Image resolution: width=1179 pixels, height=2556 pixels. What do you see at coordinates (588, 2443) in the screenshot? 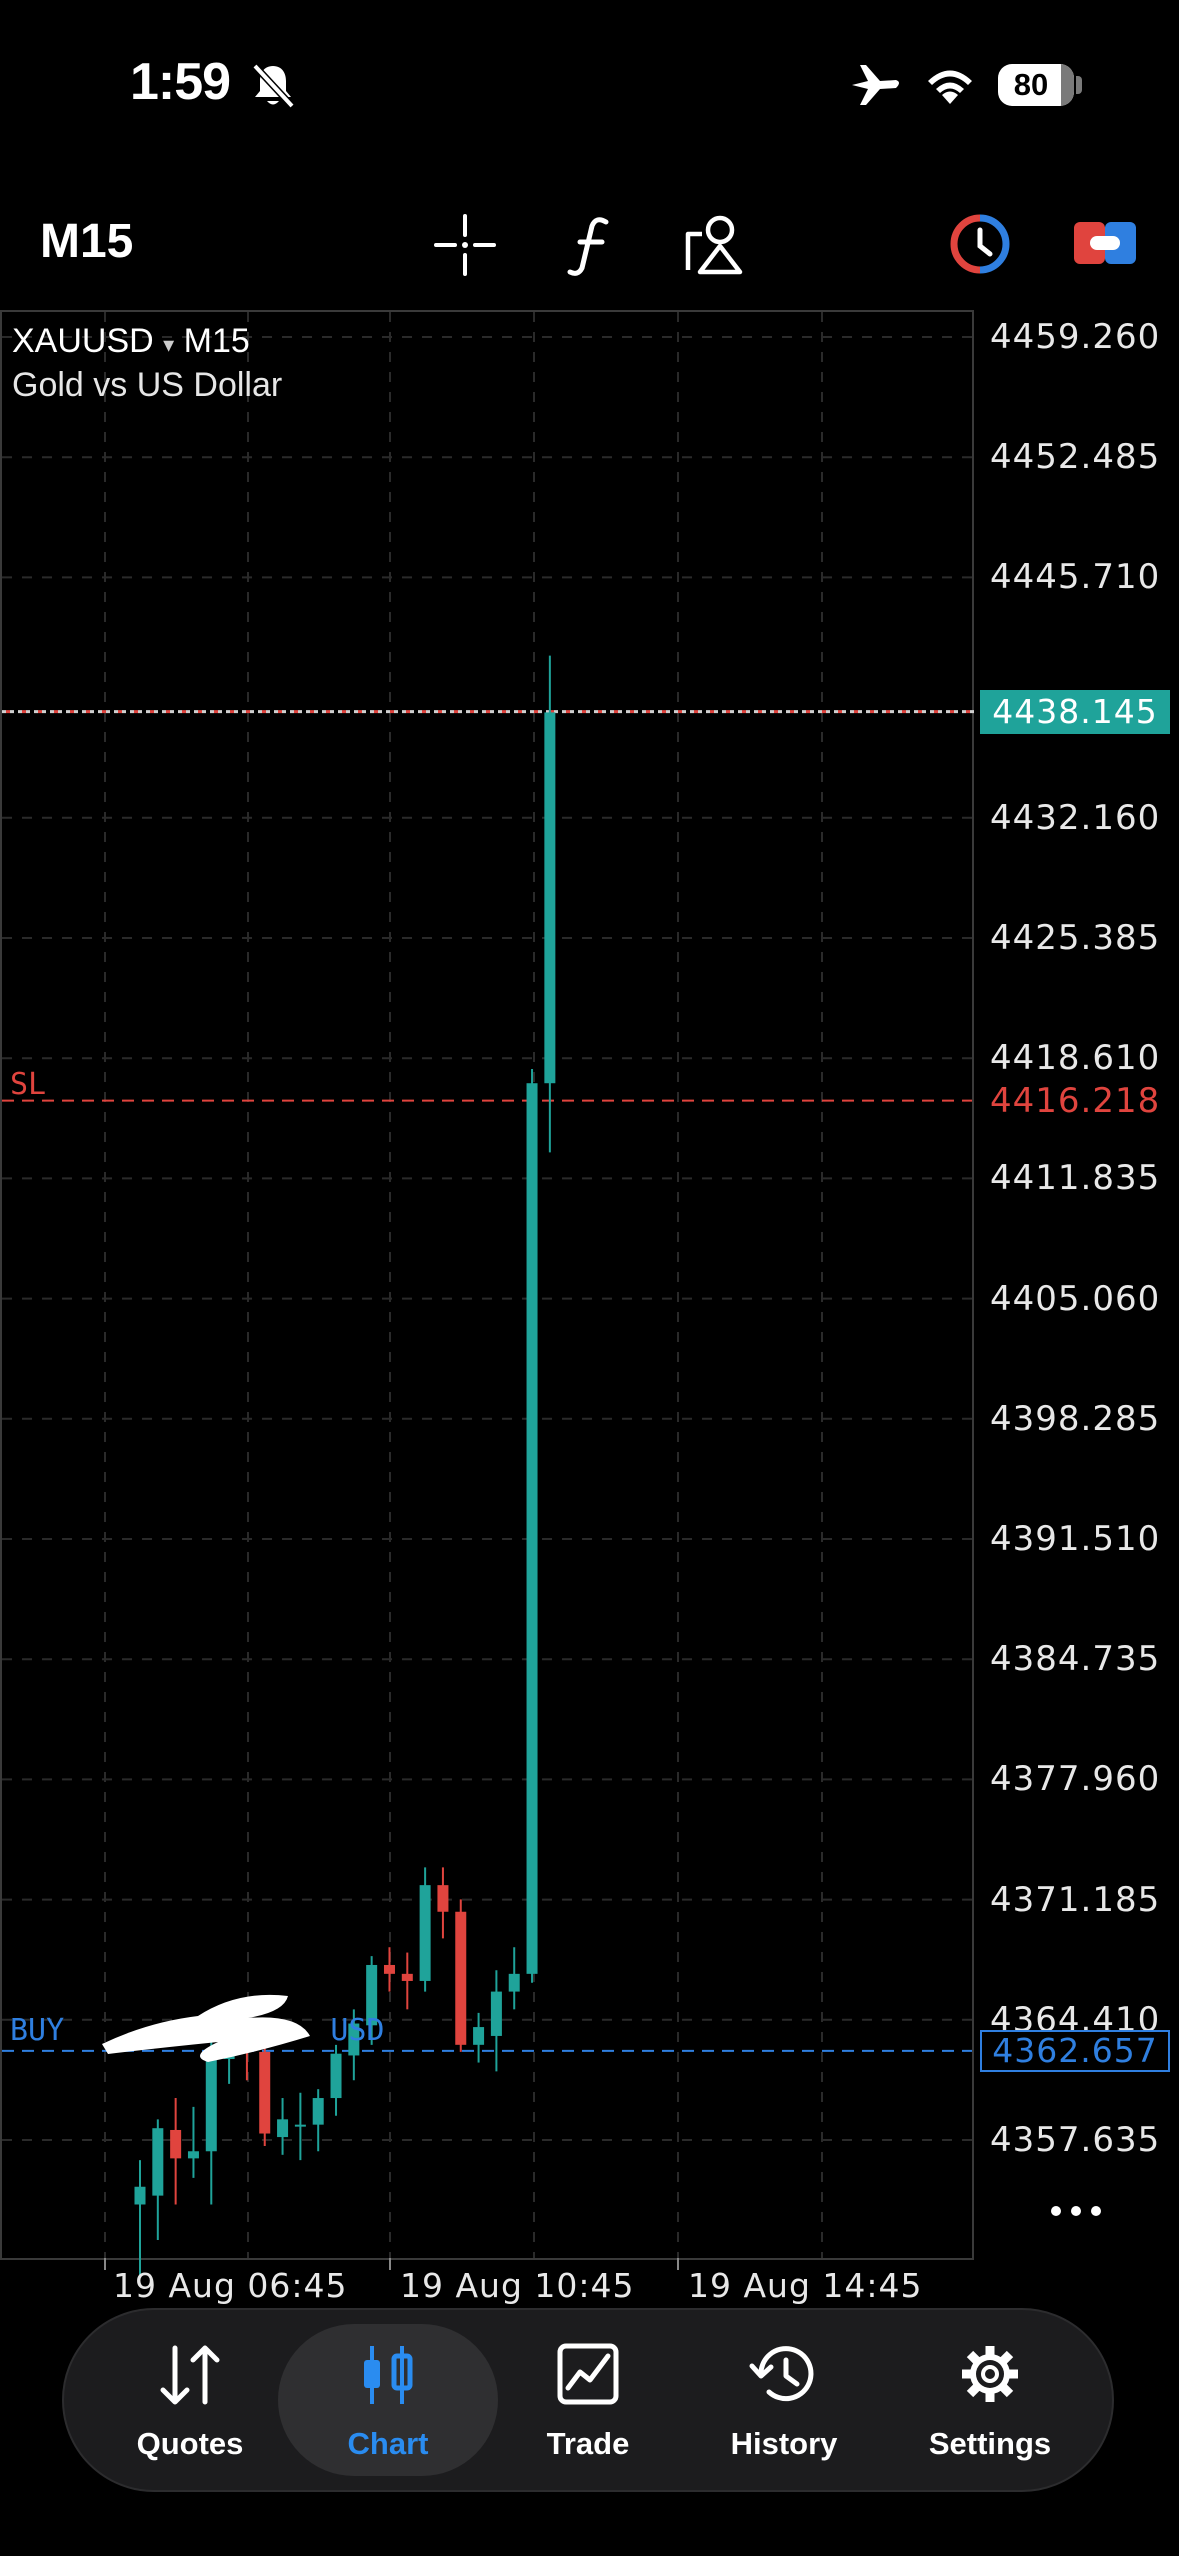
I see `nav-trade-label: Trade` at bounding box center [588, 2443].